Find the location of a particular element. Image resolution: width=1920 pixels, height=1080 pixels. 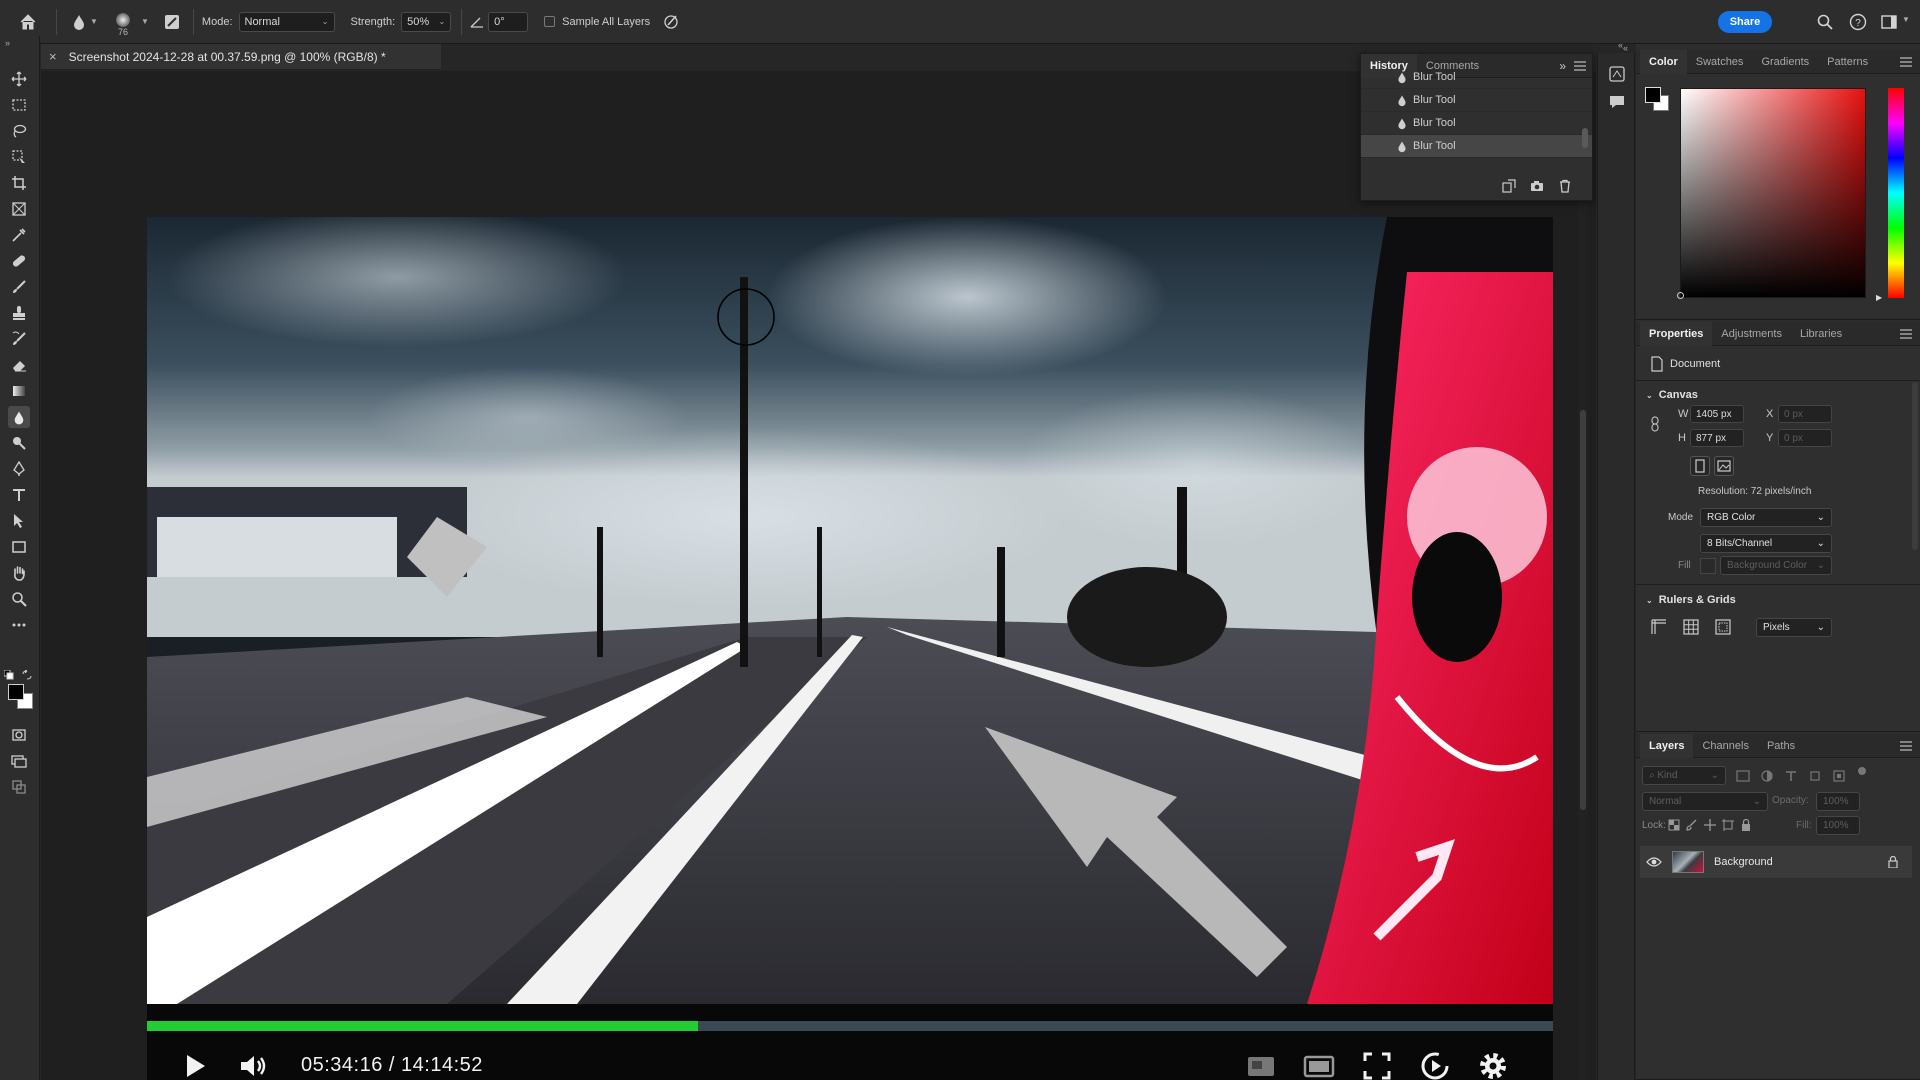

trash-icon is located at coordinates (1565, 186).